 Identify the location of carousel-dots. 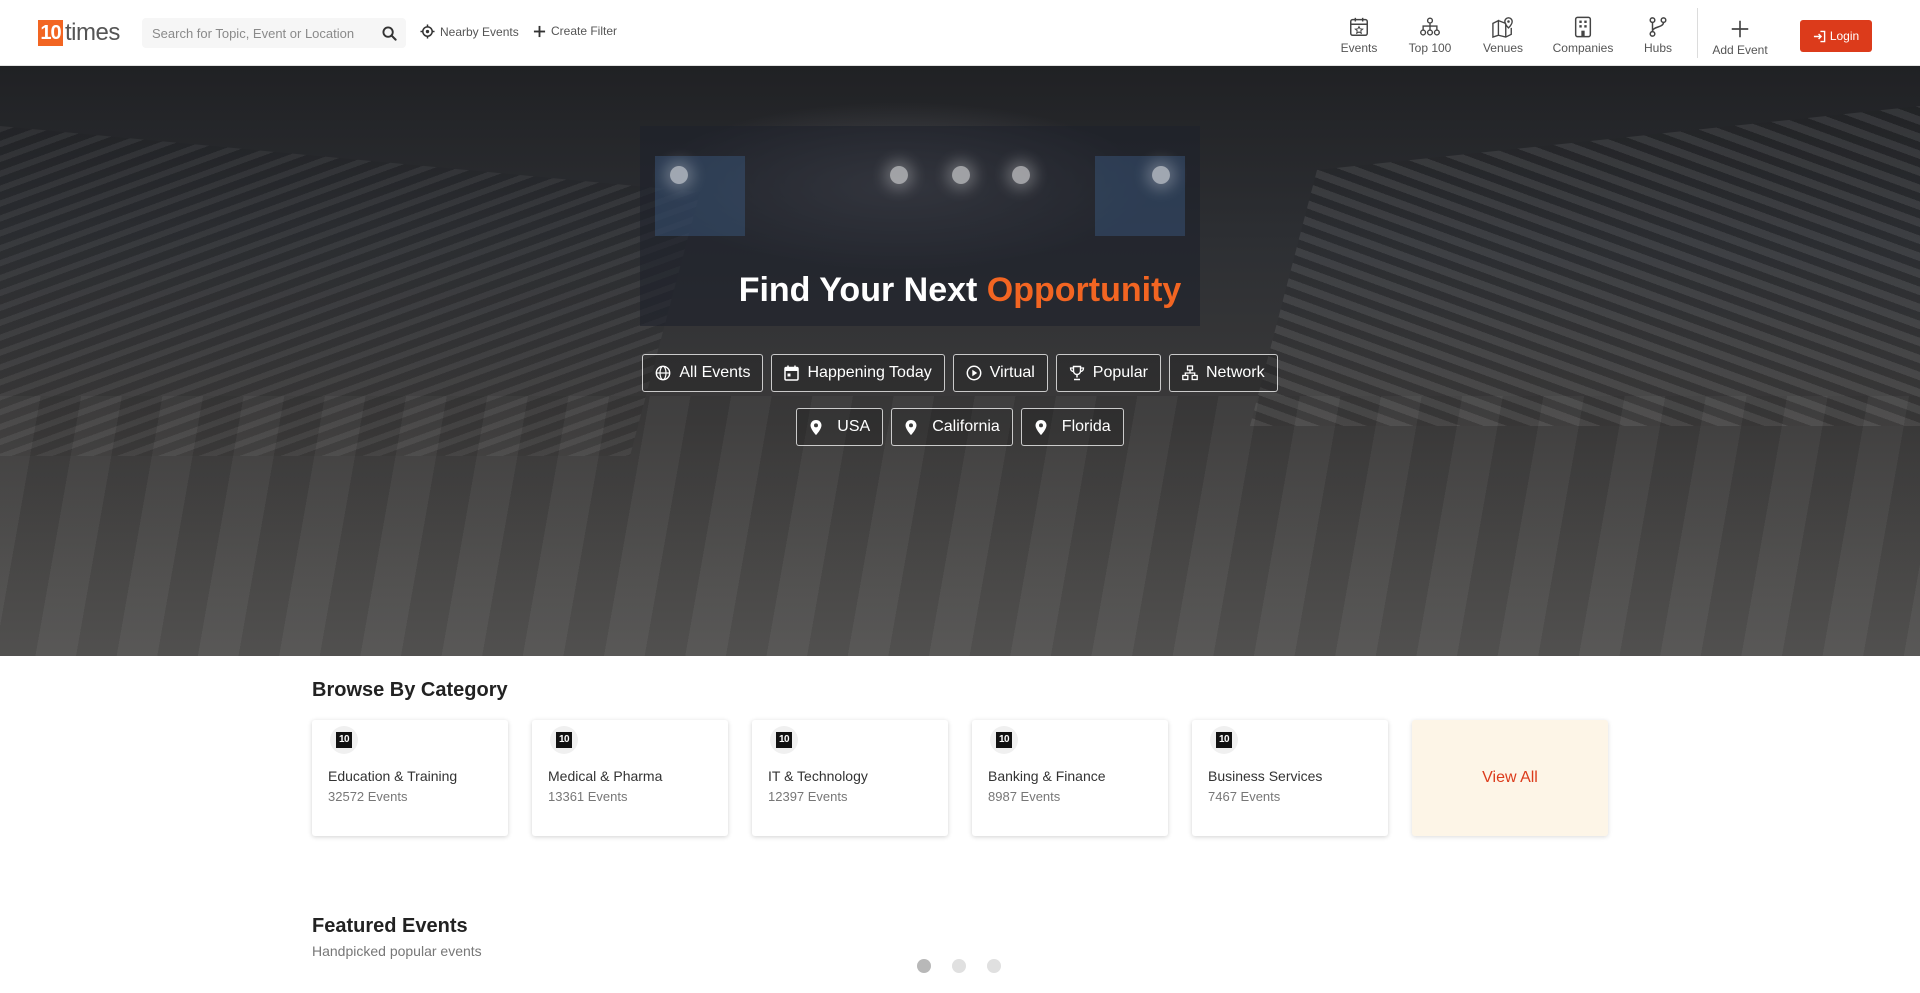
(959, 966).